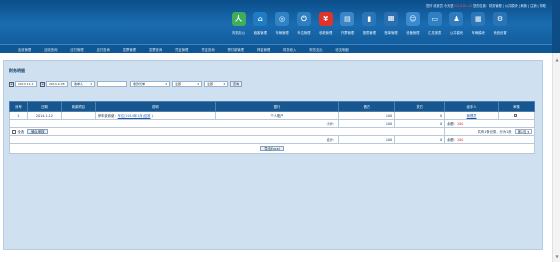 This screenshot has height=262, width=560. I want to click on confirm-audit-button: 确认审核, so click(38, 131).